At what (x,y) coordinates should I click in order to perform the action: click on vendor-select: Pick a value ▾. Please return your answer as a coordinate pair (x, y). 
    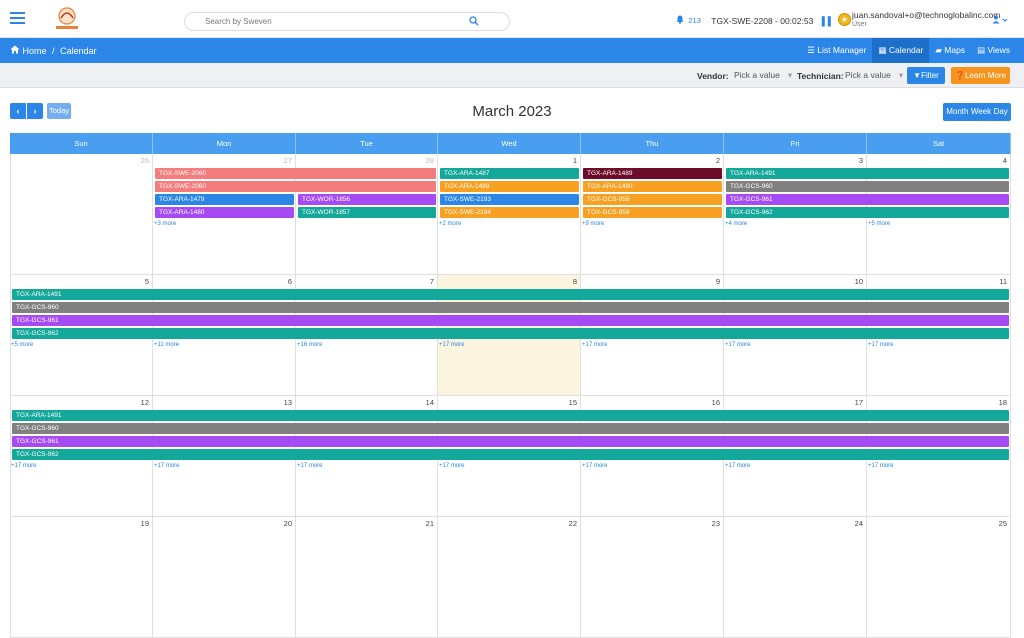
    Looking at the image, I should click on (763, 75).